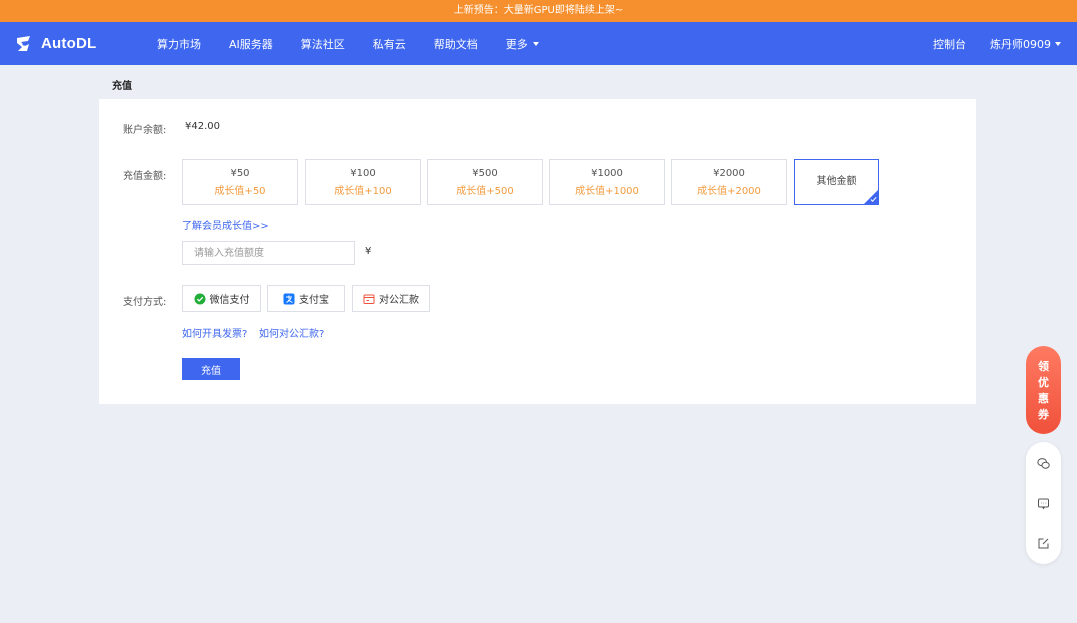 The height and width of the screenshot is (623, 1077). Describe the element at coordinates (225, 224) in the screenshot. I see `growth-info-link: 了解会员成长值>>` at that location.